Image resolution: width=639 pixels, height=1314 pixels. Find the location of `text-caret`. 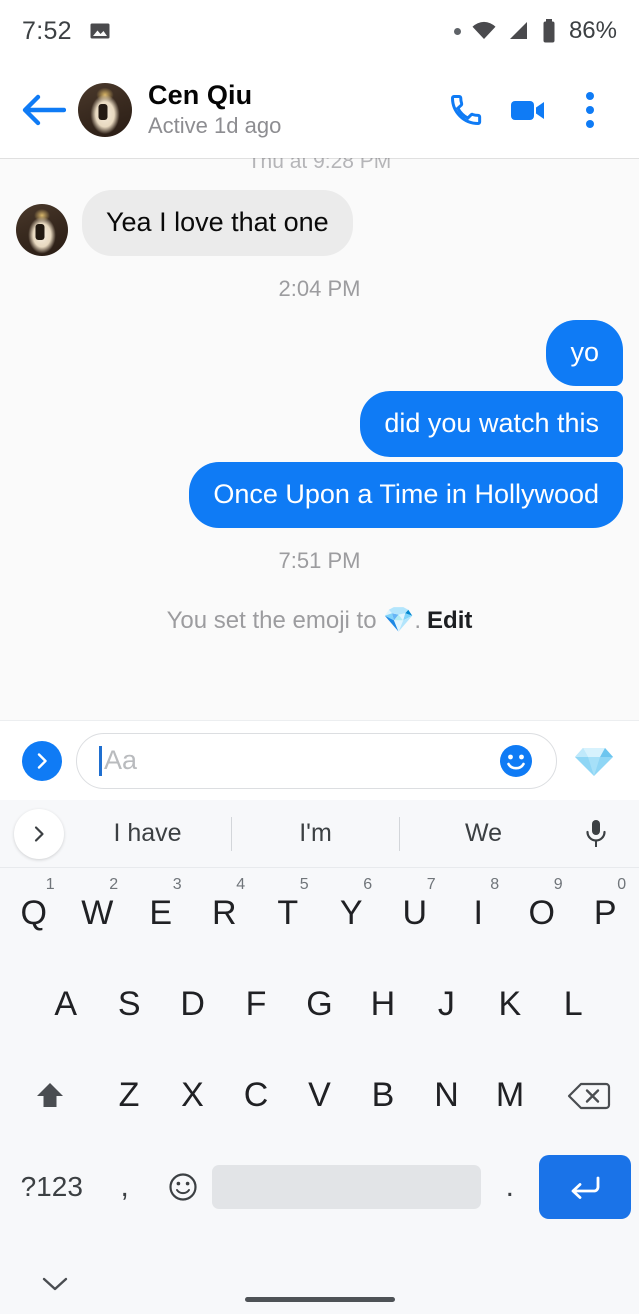

text-caret is located at coordinates (100, 760).